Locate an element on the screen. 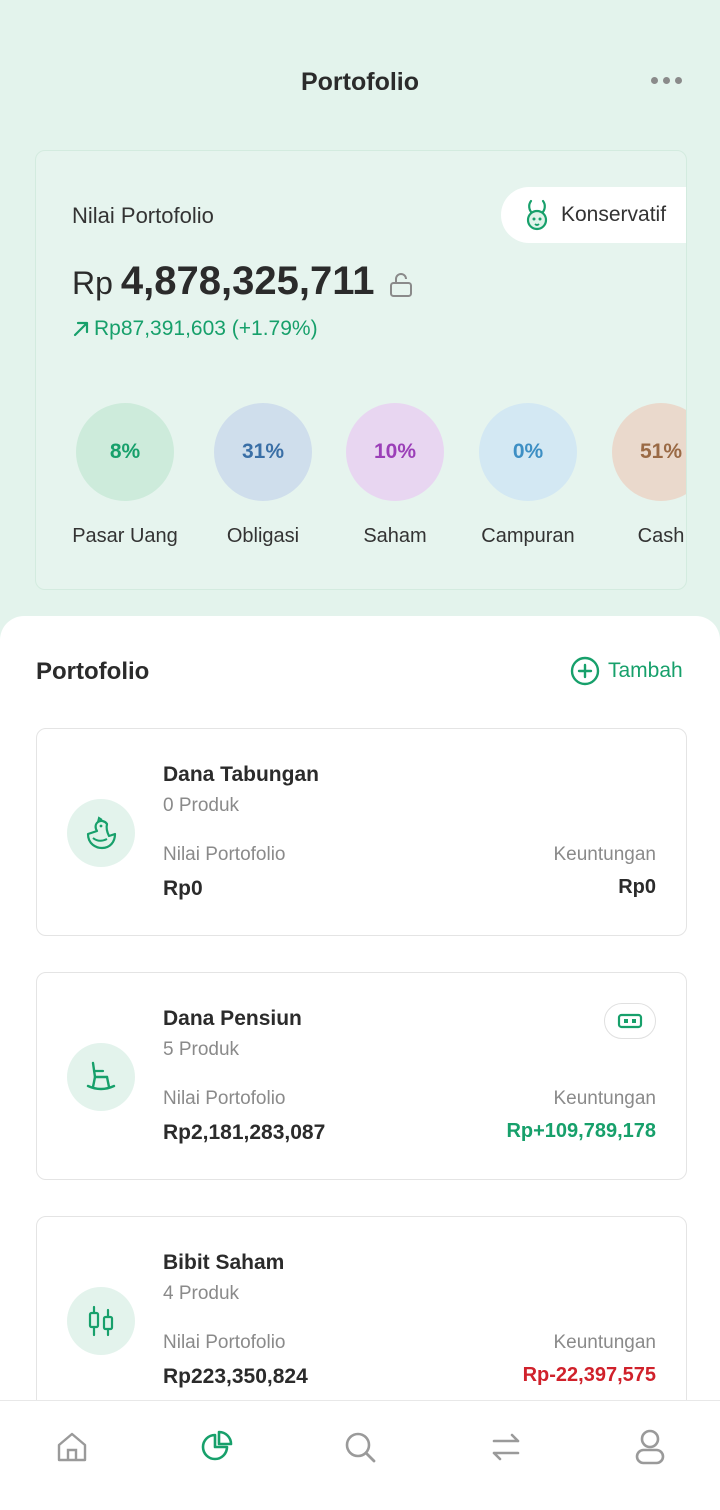 This screenshot has height=1510, width=720. product-count: 0 Produk is located at coordinates (201, 805).